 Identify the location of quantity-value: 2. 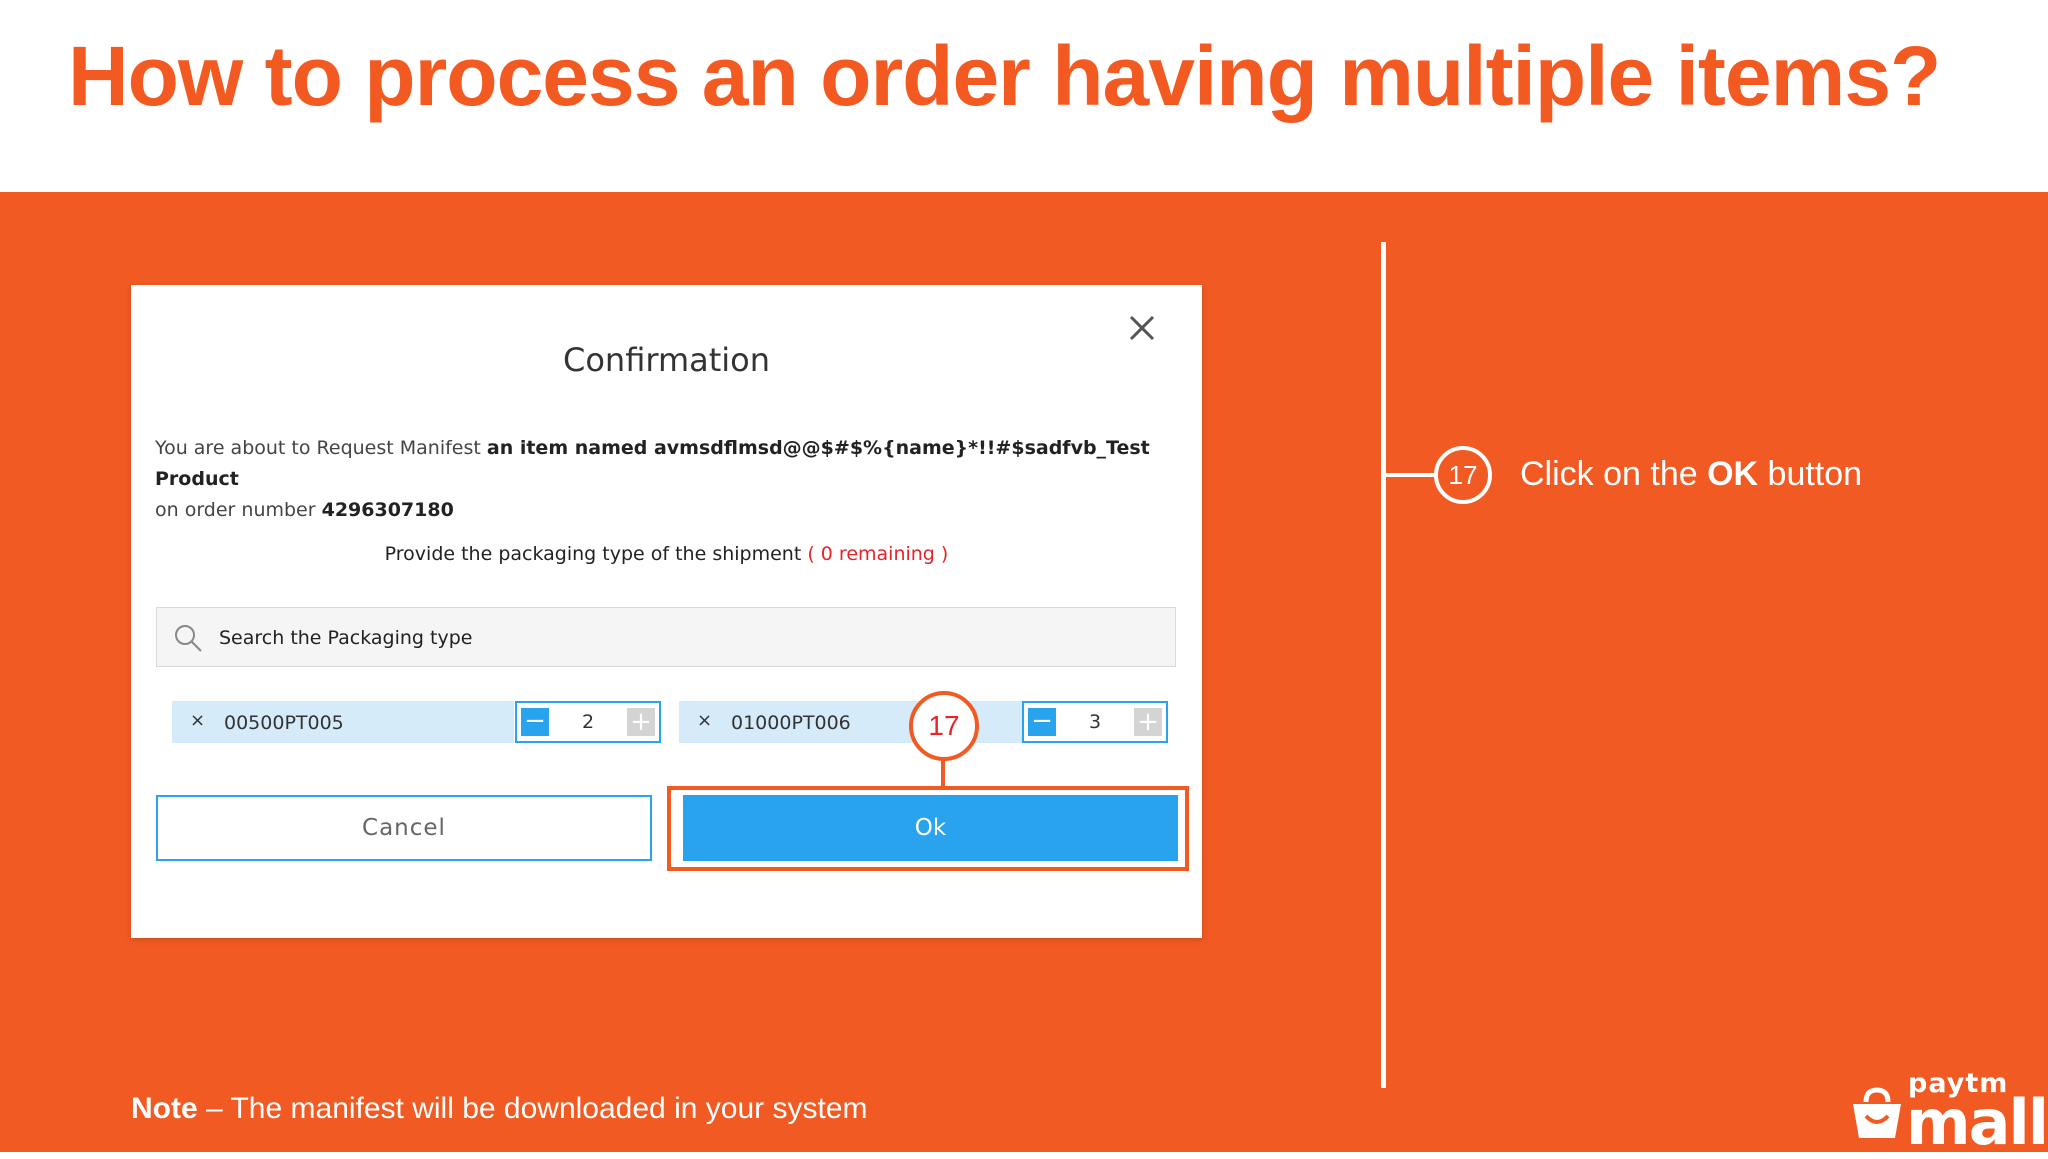
(588, 722).